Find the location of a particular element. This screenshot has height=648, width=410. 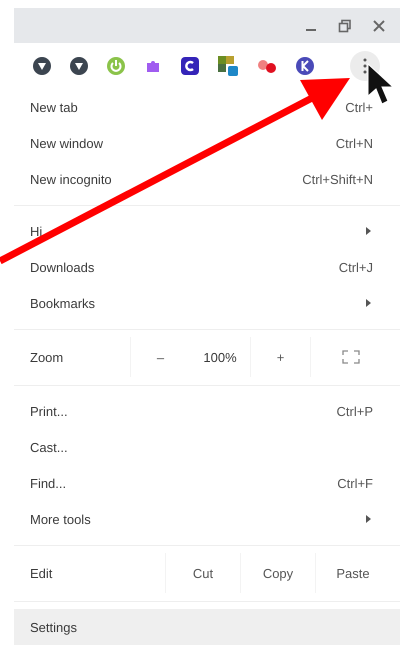

menu-item: Print... Ctrl+P is located at coordinates (207, 411).